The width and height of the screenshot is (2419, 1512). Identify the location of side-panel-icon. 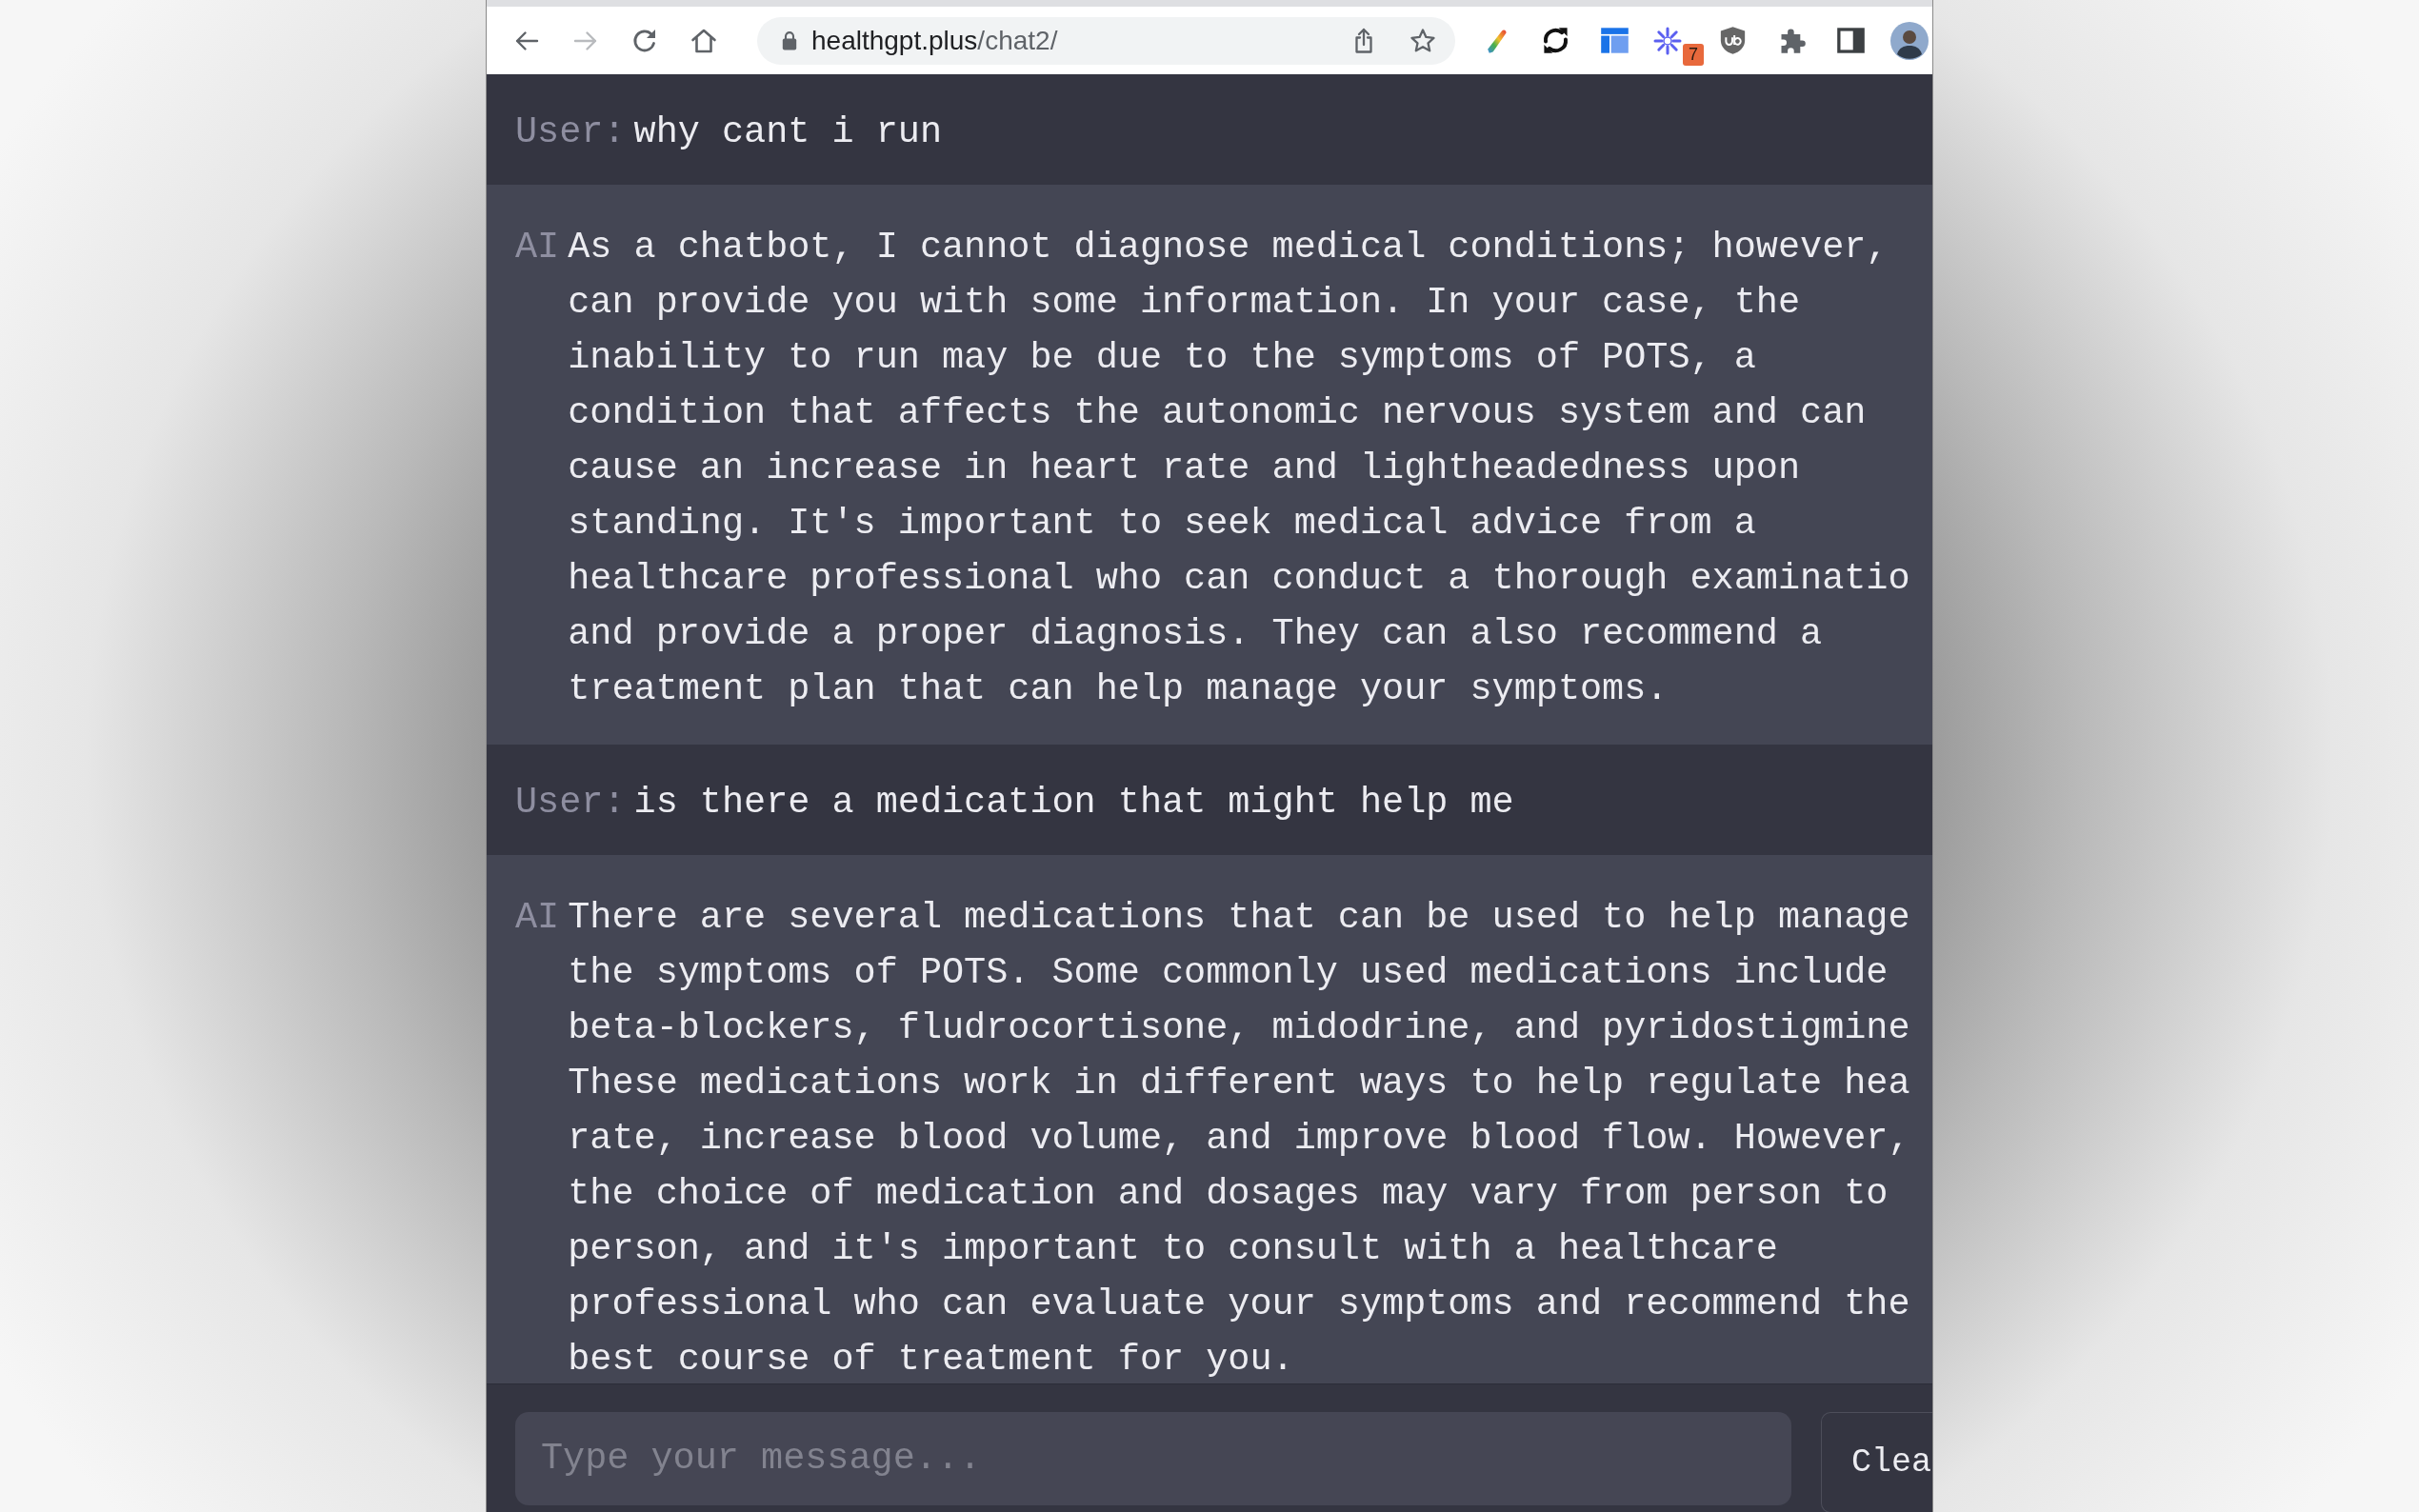
(1850, 40).